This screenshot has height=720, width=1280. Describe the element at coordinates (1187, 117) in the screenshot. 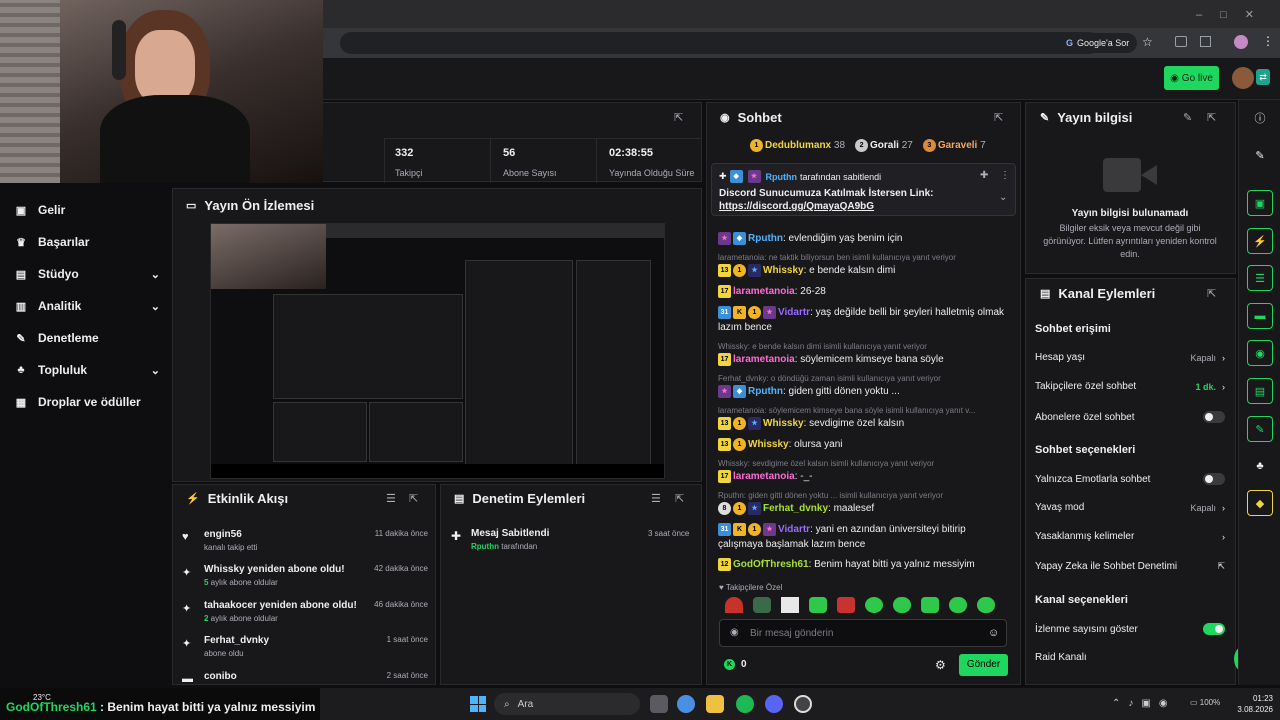

I see `edit-icon: ✎` at that location.